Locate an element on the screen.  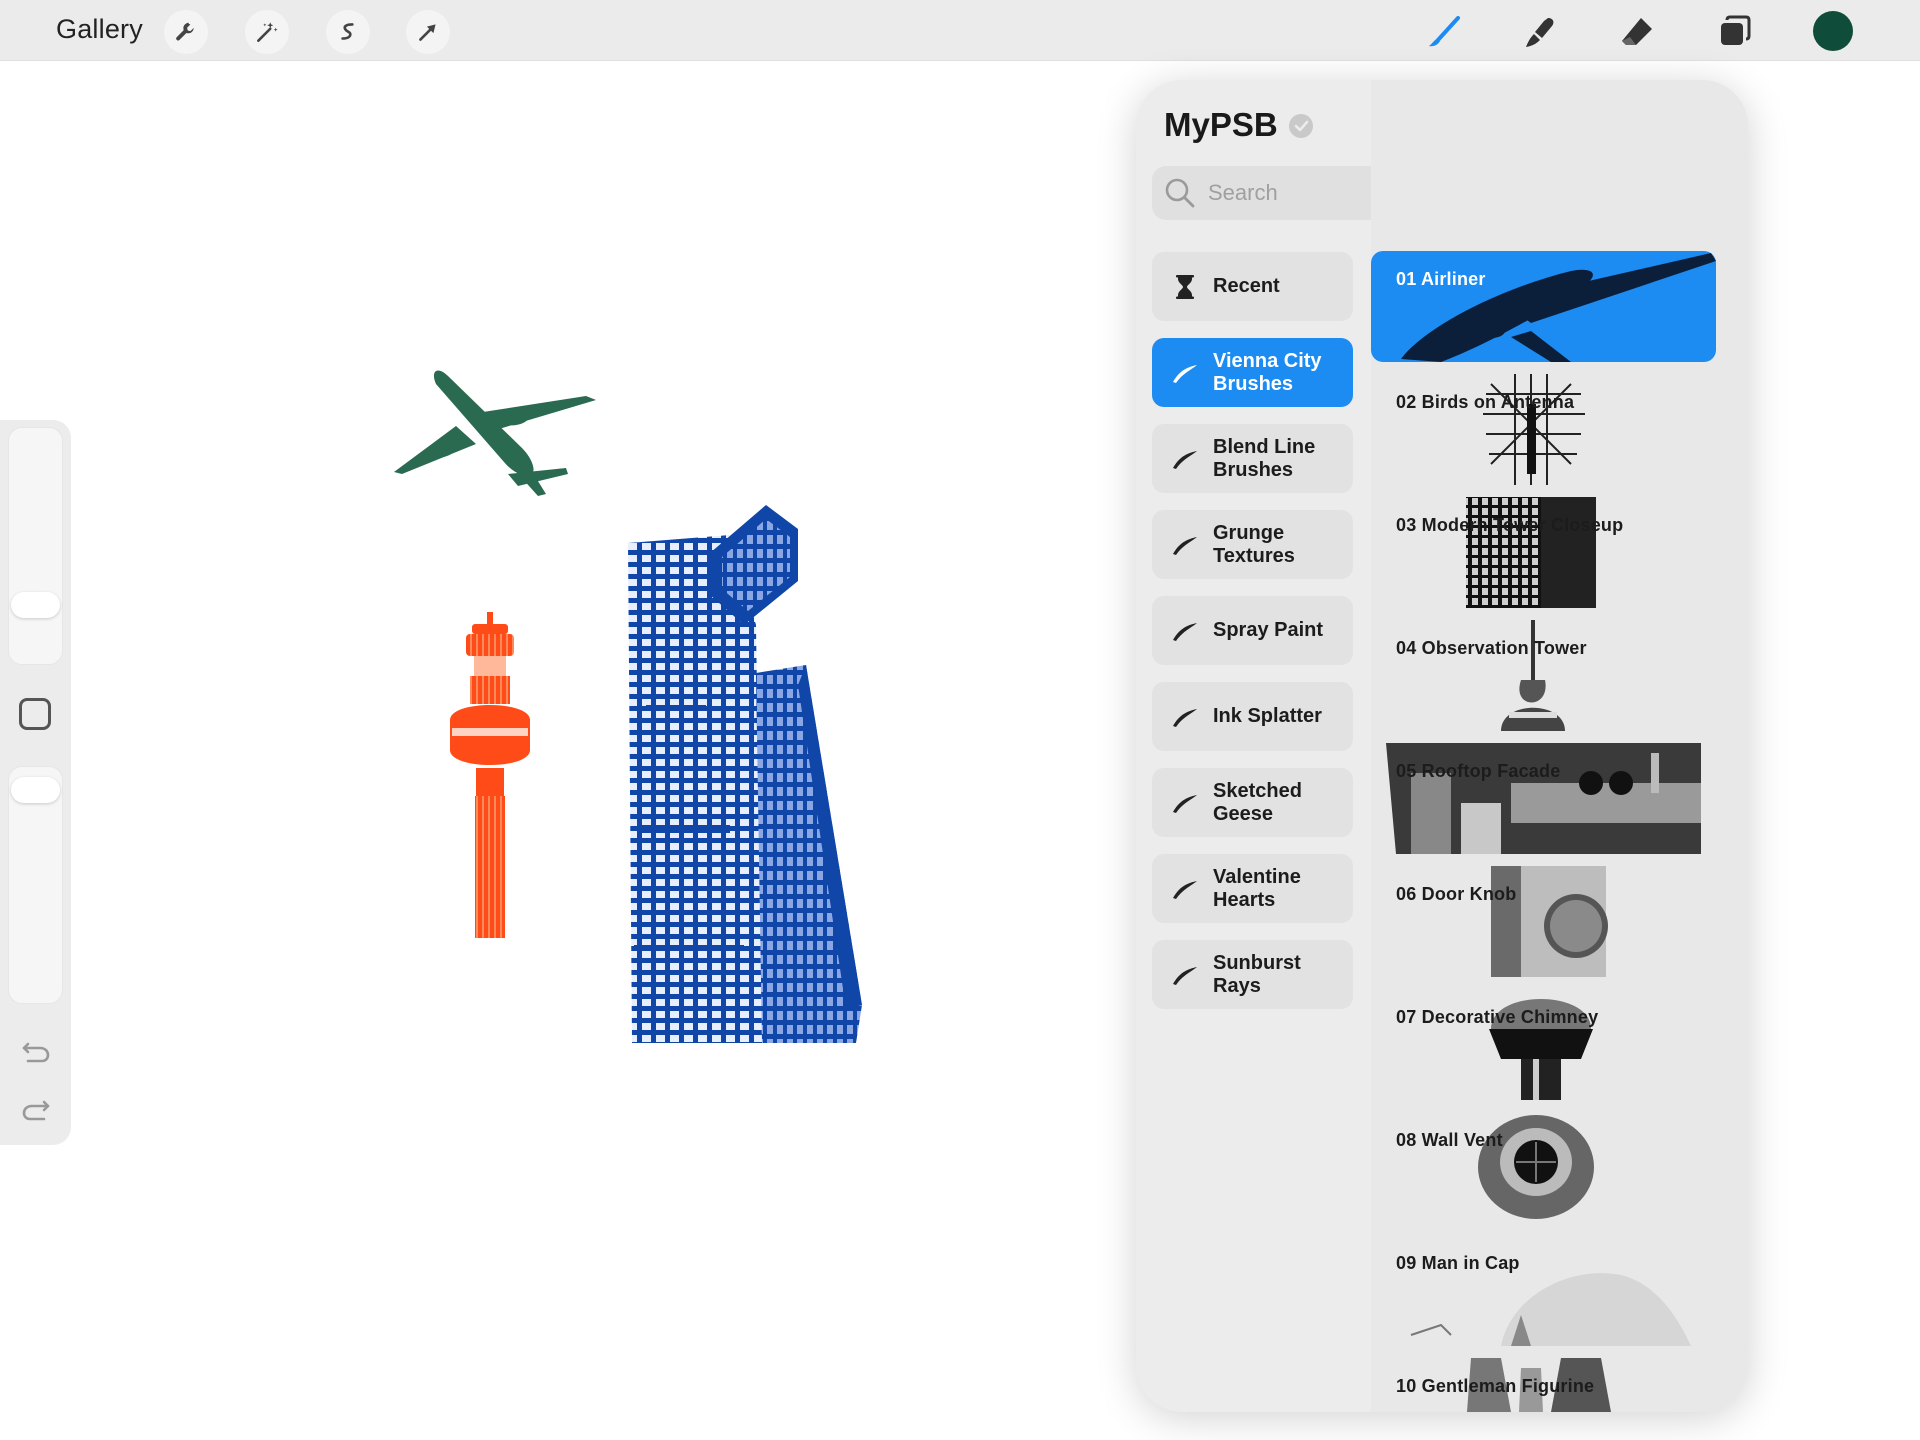
brush-man-in-cap: 09 Man in Cap is located at coordinates (1543, 1290).